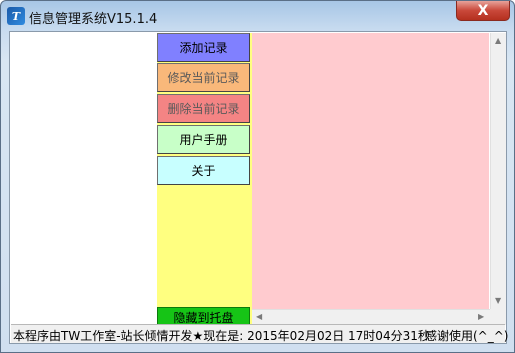 The image size is (515, 353). Describe the element at coordinates (498, 41) in the screenshot. I see `scroll-up-arrow-icon: ▲` at that location.